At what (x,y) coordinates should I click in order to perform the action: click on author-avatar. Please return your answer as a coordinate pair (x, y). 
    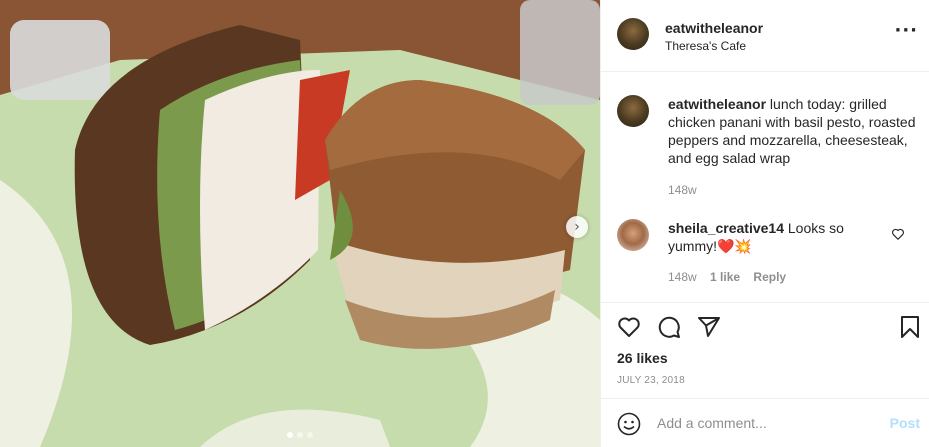
    Looking at the image, I should click on (633, 34).